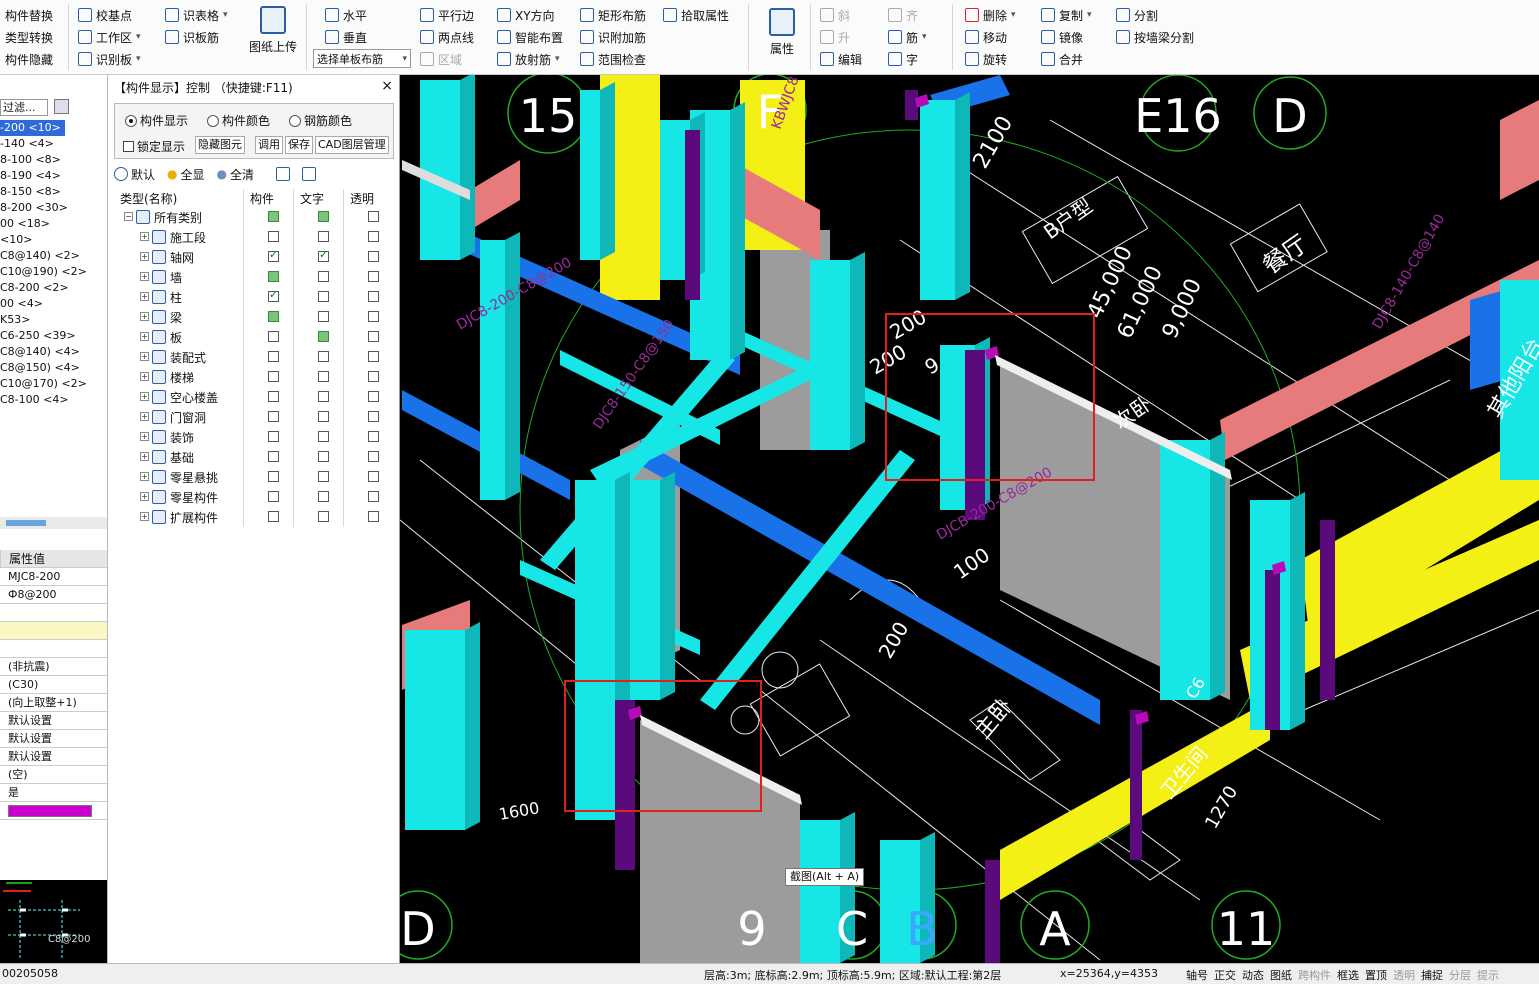  What do you see at coordinates (613, 15) in the screenshot?
I see `rect-rebar-button: 矩形布筋` at bounding box center [613, 15].